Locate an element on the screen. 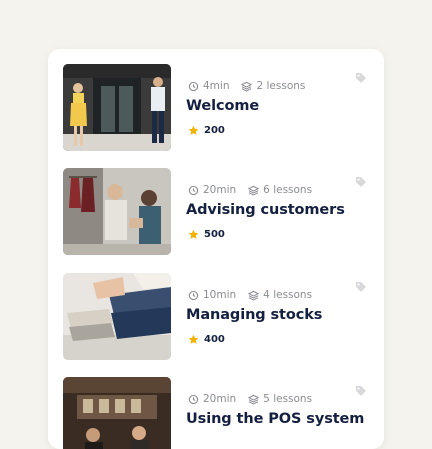  lesson-points: 500 is located at coordinates (206, 234).